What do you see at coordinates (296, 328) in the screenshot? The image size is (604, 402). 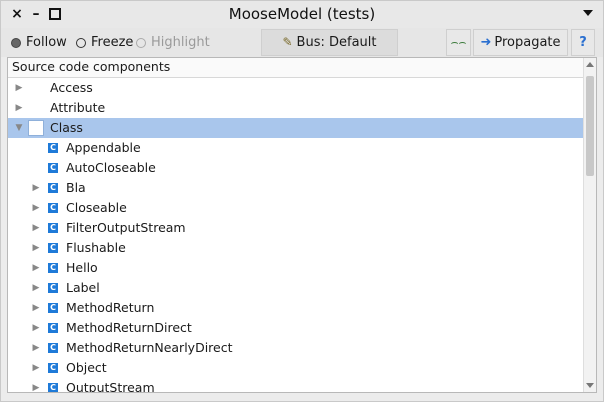 I see `tree-row: ▶ C MethodReturnDirect` at bounding box center [296, 328].